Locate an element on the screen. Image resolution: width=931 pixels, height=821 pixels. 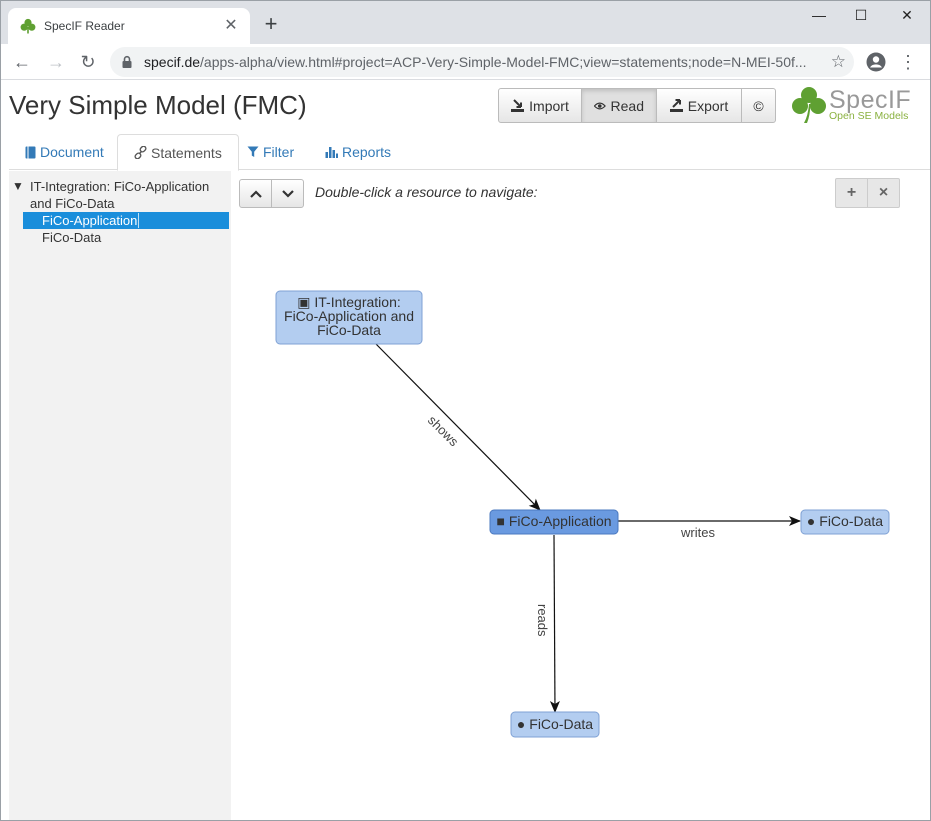
tree-item-fico-data: FiCo-Data is located at coordinates (126, 237).